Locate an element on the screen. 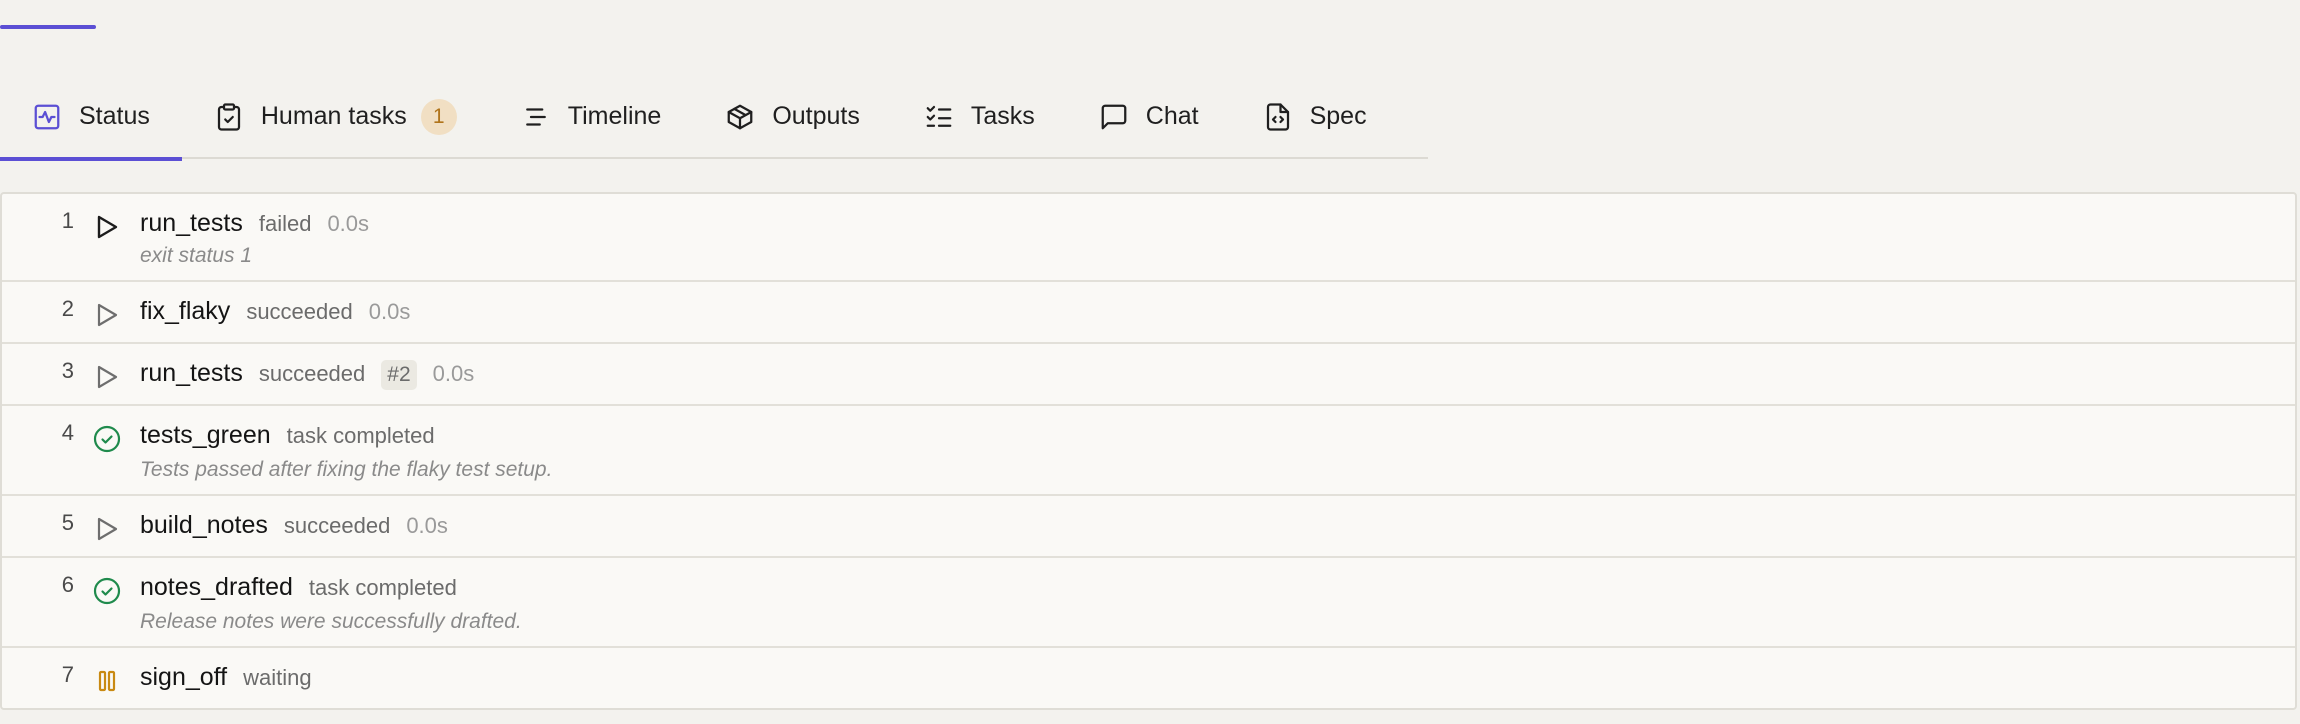 This screenshot has height=724, width=2300. top-progress-bar is located at coordinates (48, 27).